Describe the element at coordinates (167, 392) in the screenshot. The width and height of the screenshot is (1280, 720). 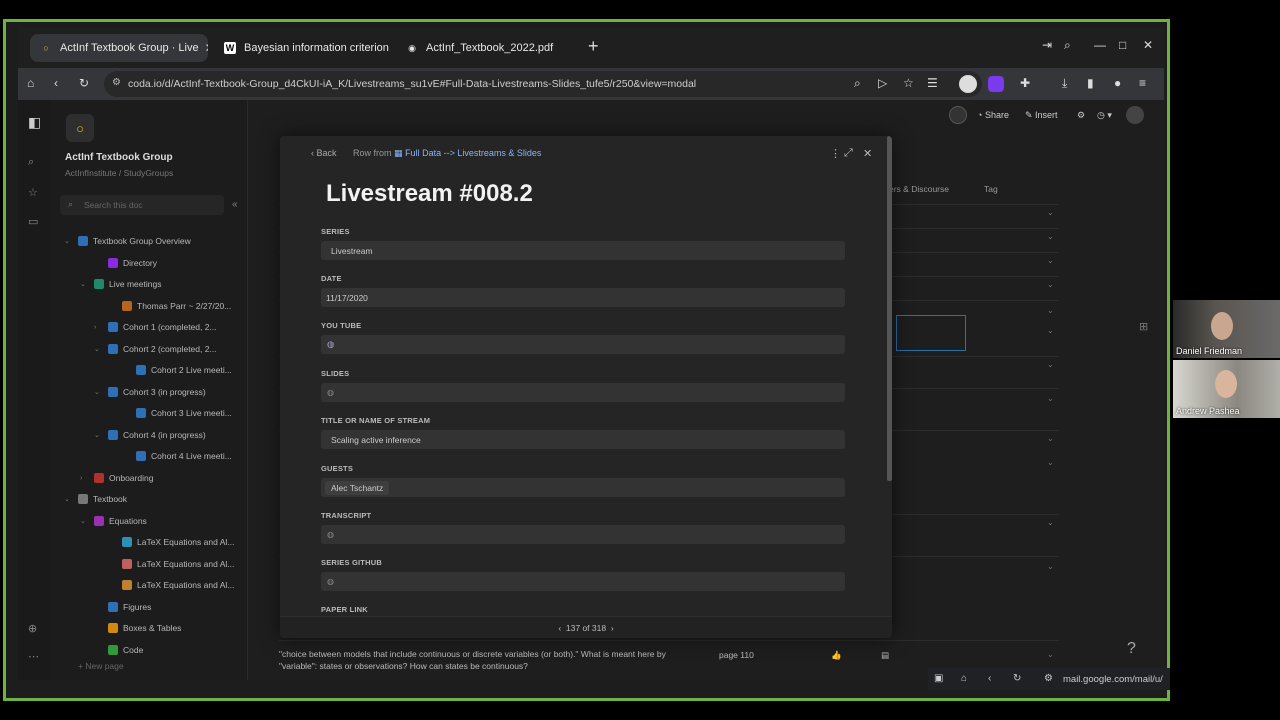
I see `sidebar-page-item: ⌄ Cohort 3 (in progress)` at that location.